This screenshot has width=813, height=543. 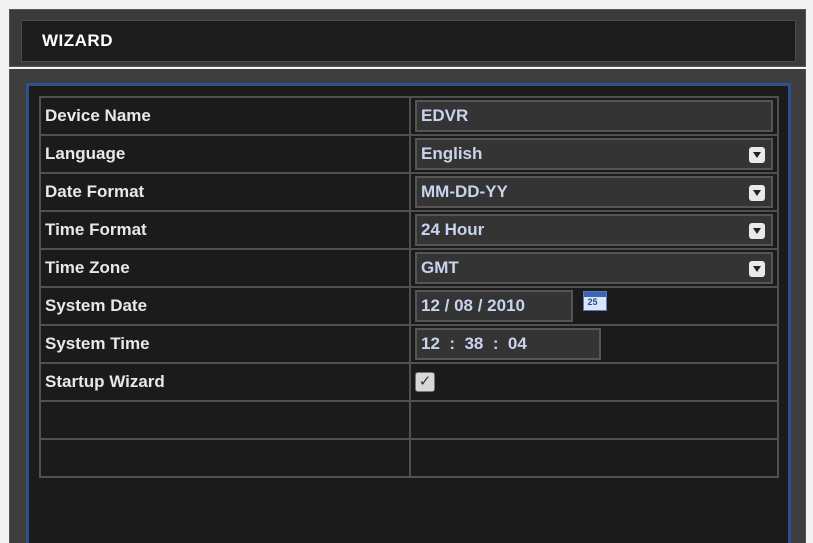 I want to click on startup-wizard-label: Startup Wizard, so click(x=225, y=382).